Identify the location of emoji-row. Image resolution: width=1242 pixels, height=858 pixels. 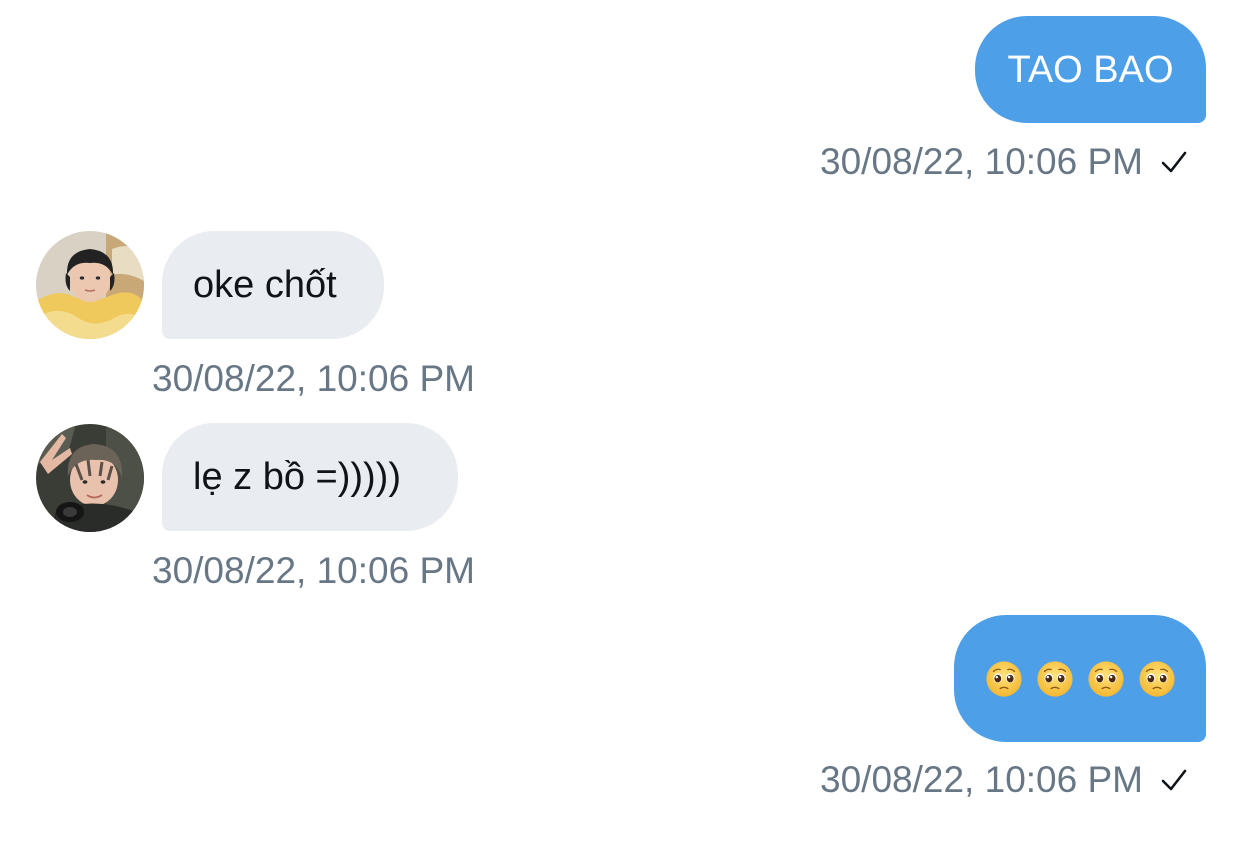
(1080, 679).